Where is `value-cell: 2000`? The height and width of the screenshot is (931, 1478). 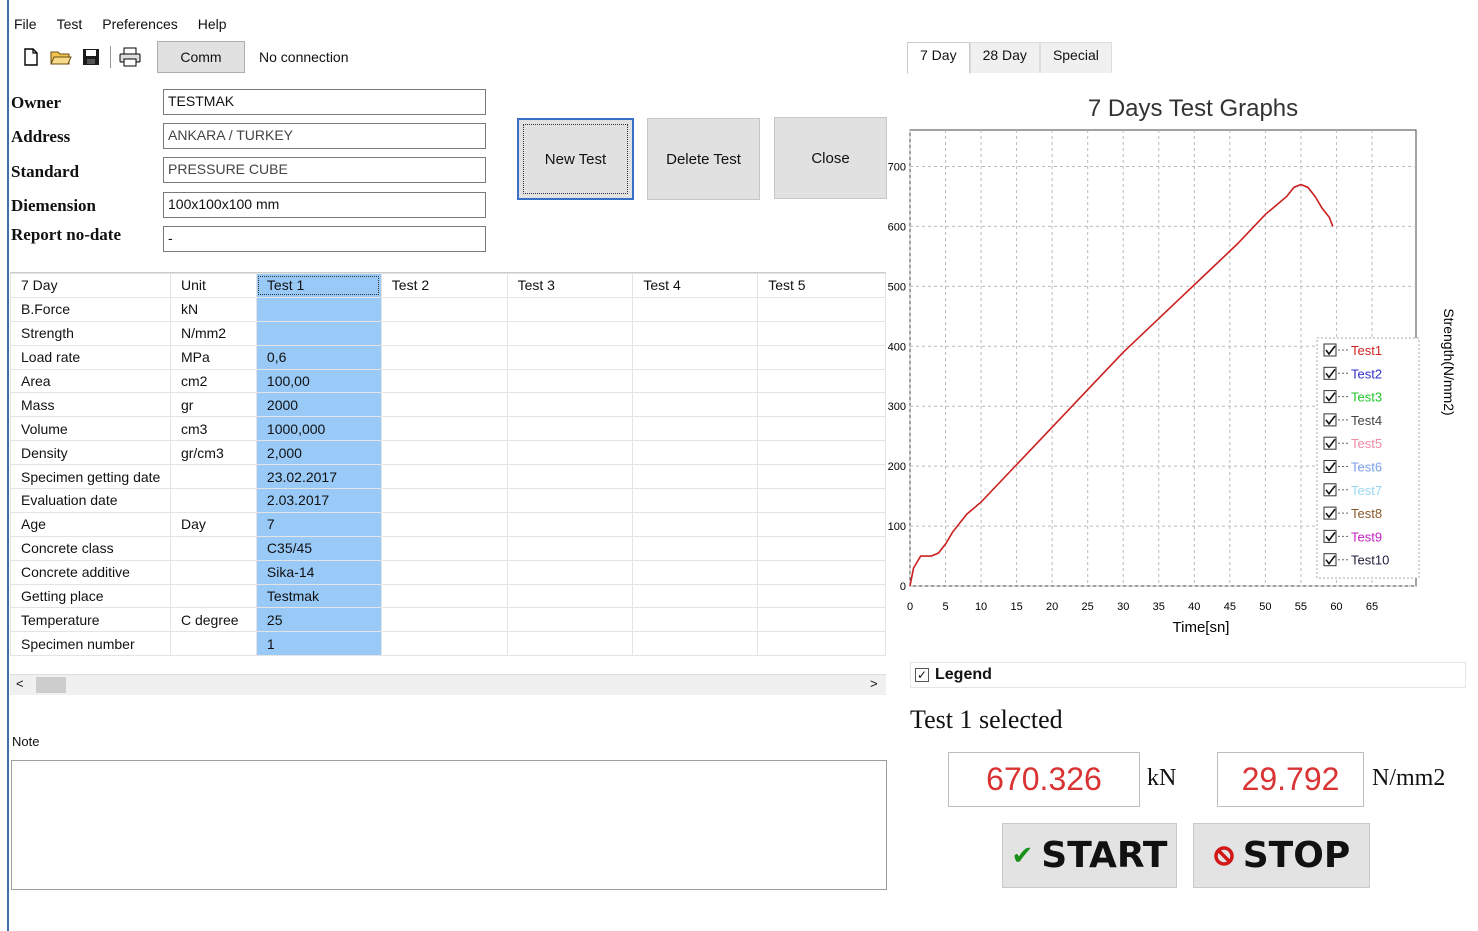
value-cell: 2000 is located at coordinates (318, 405).